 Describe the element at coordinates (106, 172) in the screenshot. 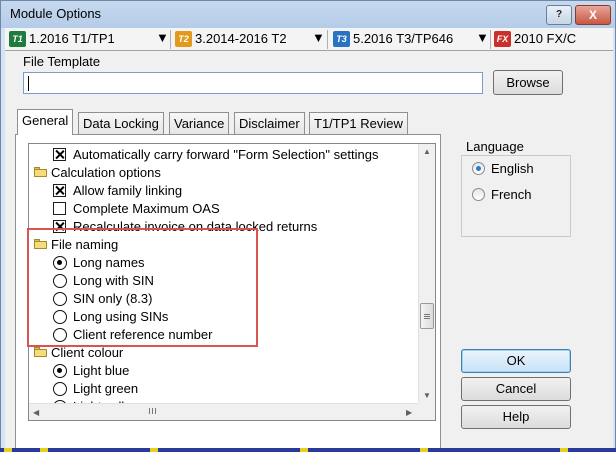

I see `group-label: Calculation options` at that location.